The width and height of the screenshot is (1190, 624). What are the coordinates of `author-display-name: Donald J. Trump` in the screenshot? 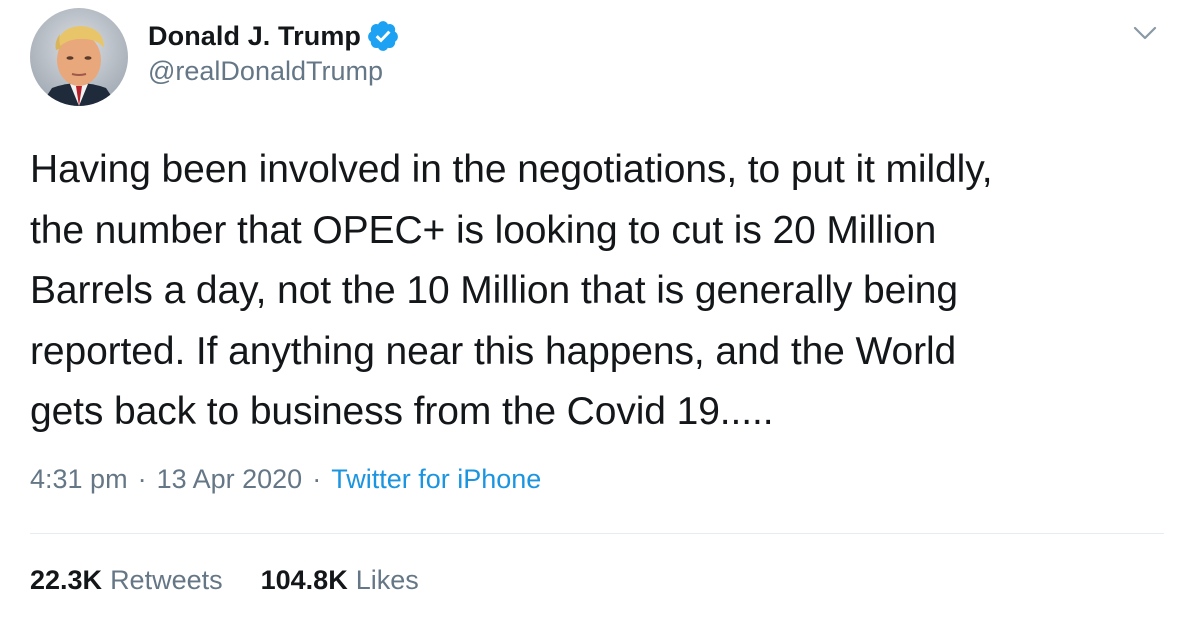 It's located at (254, 36).